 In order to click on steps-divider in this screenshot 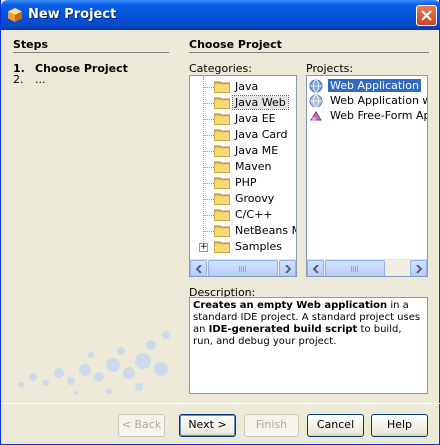, I will do `click(91, 52)`.